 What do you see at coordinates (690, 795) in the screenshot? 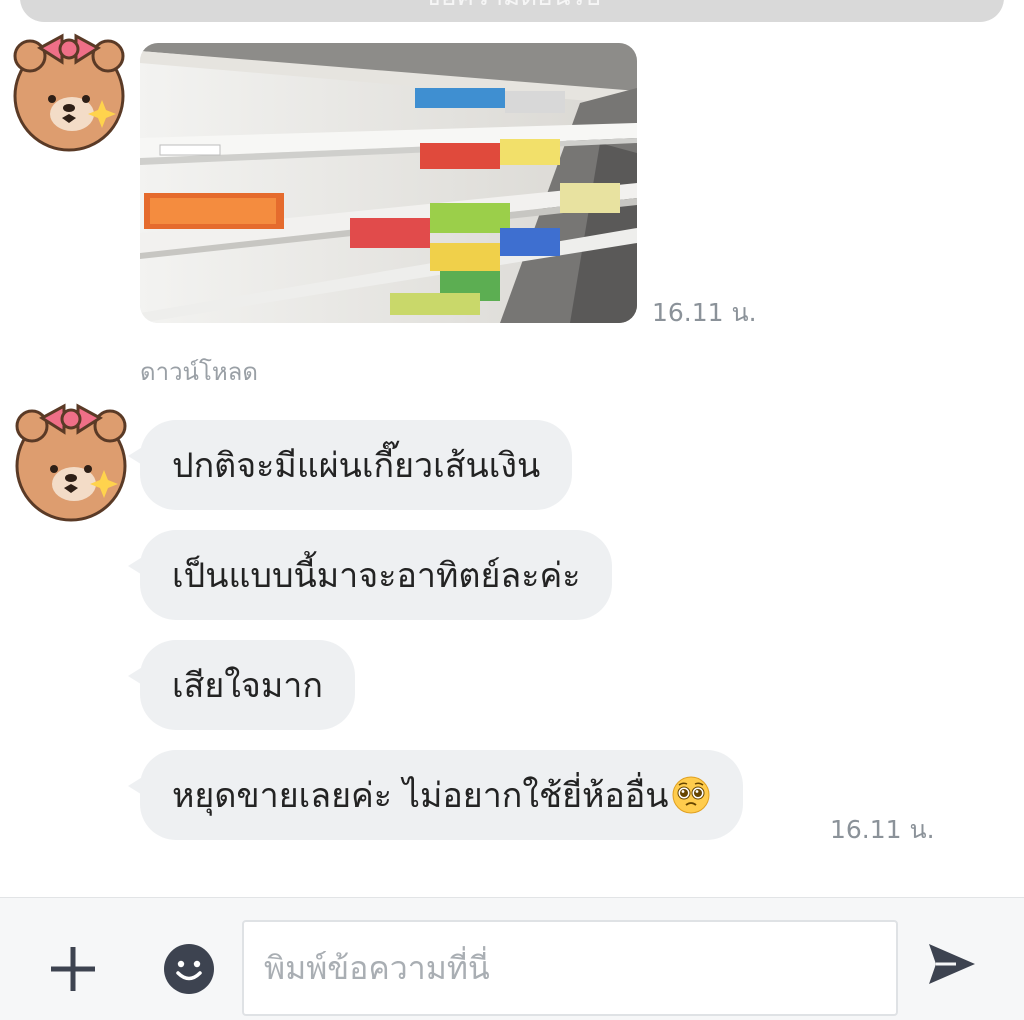
I see `pleading-face-emoji` at bounding box center [690, 795].